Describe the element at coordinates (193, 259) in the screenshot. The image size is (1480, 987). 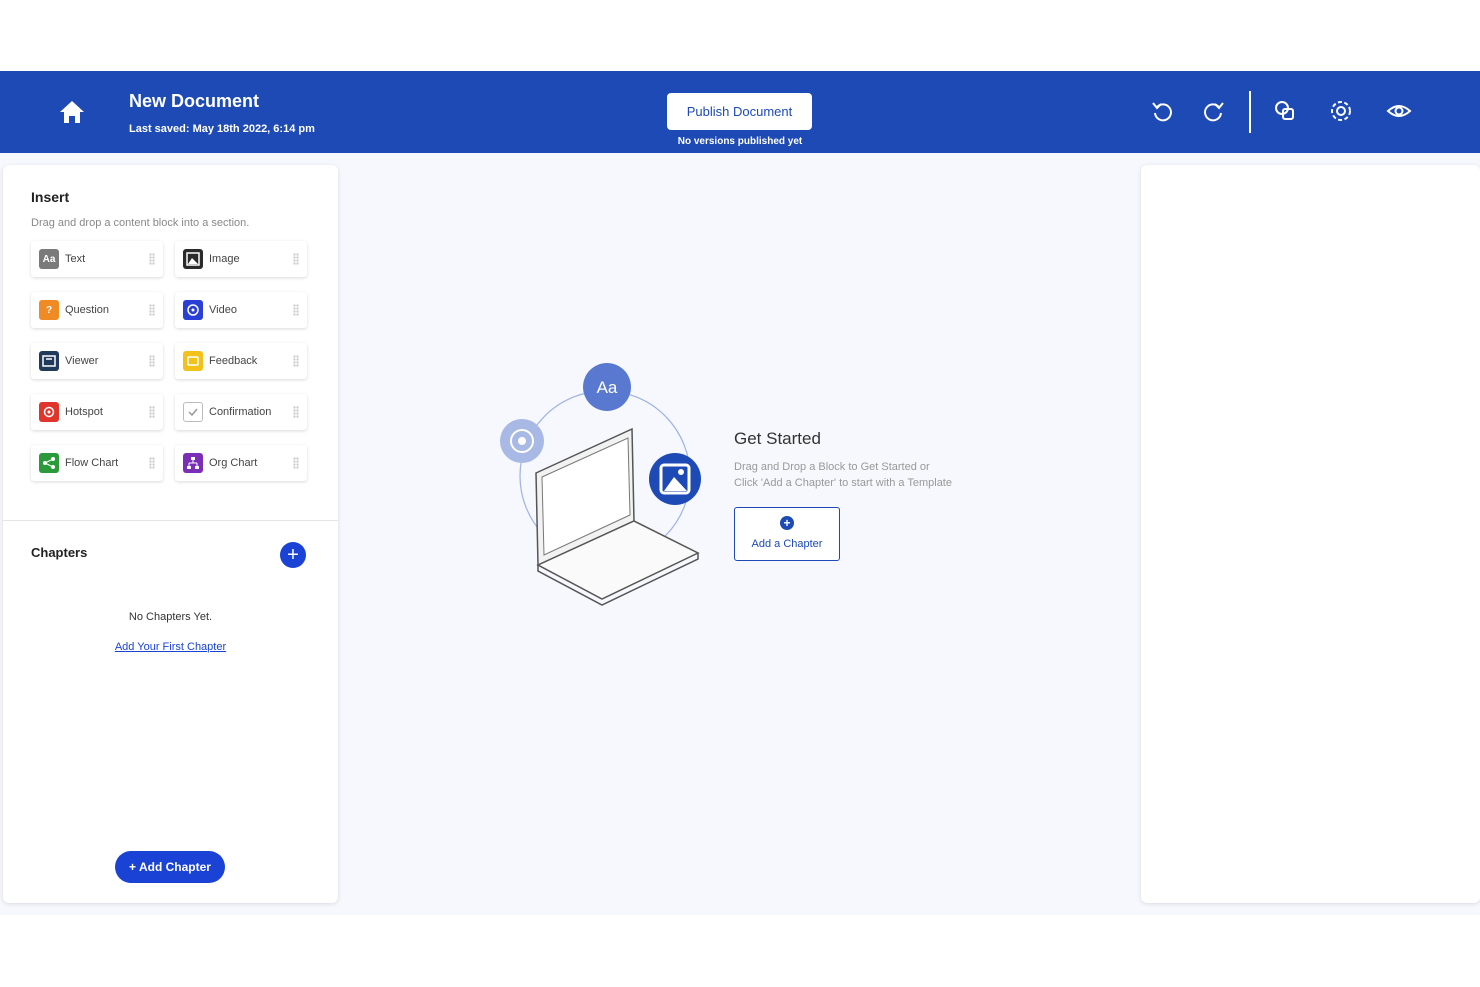
I see `image-icon` at that location.